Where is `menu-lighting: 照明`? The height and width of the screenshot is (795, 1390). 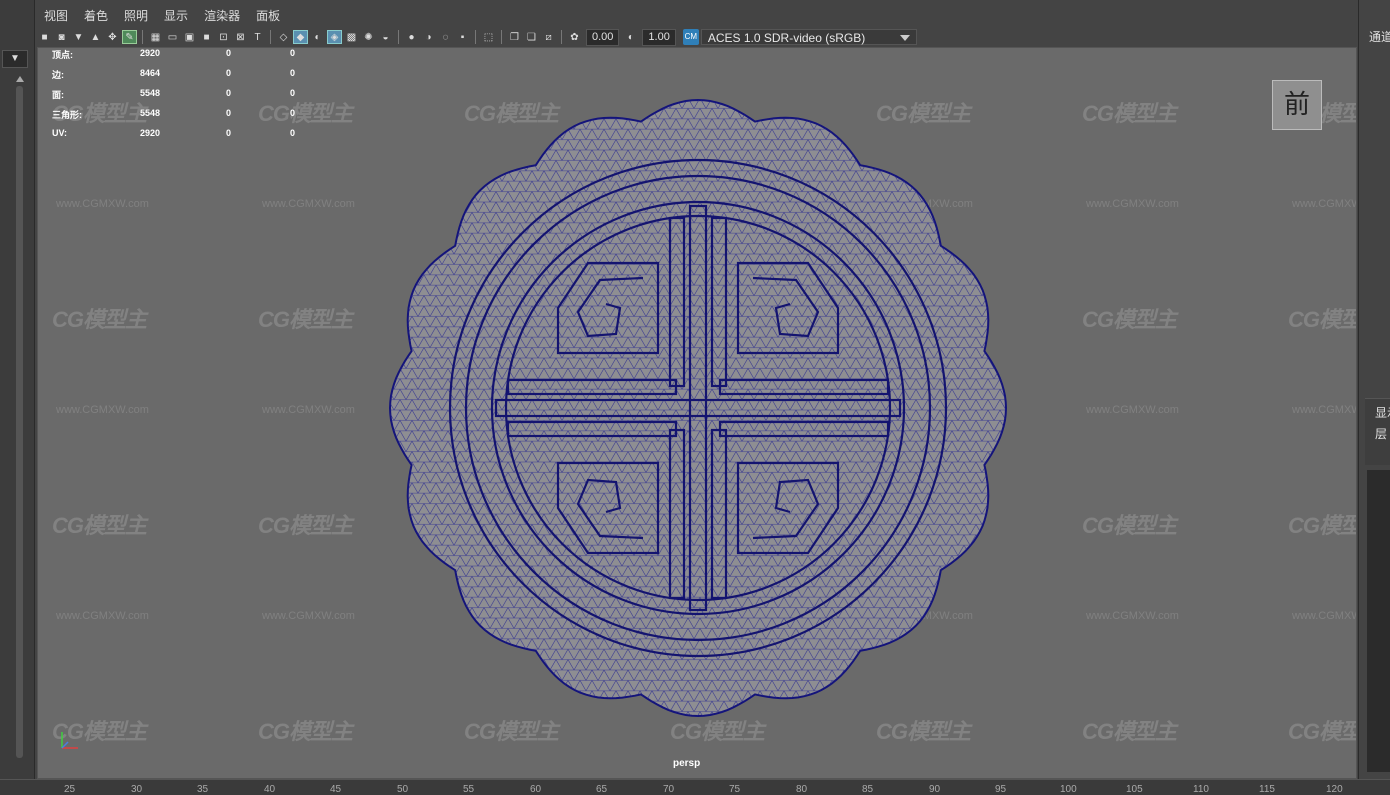 menu-lighting: 照明 is located at coordinates (136, 15).